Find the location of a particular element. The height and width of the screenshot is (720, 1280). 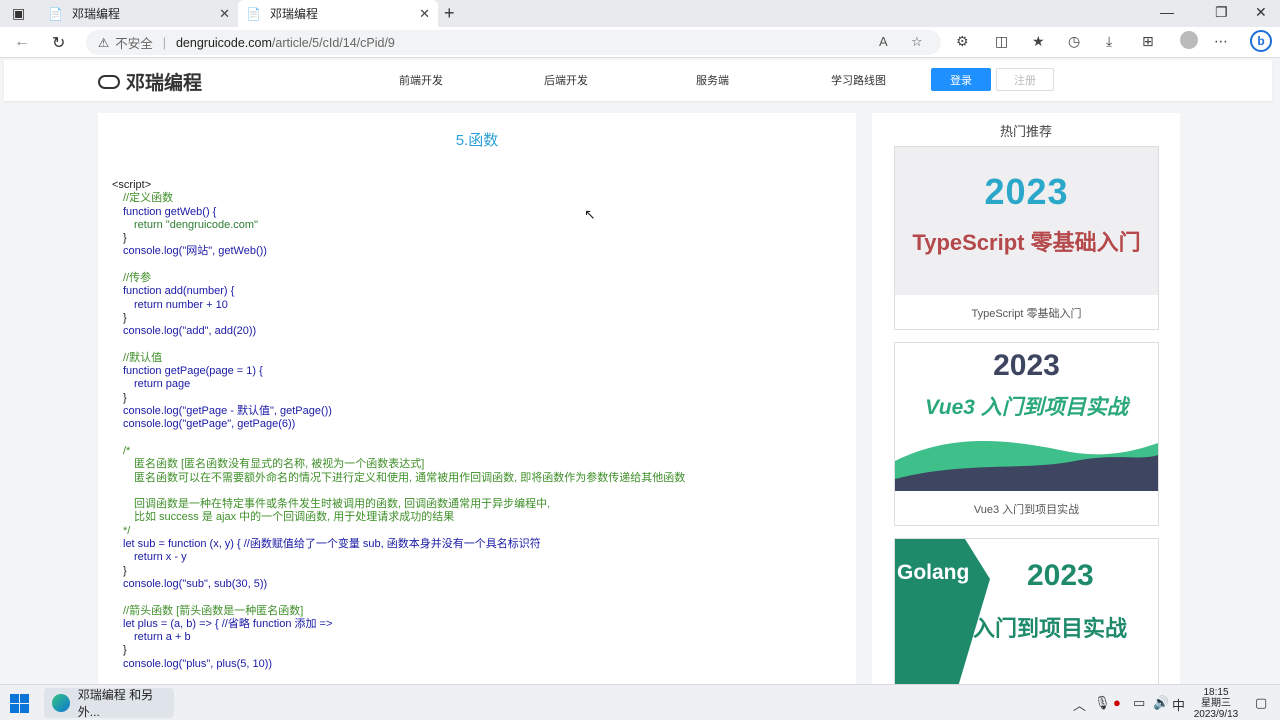

site-logo: 邓瑞编程 is located at coordinates (150, 81).